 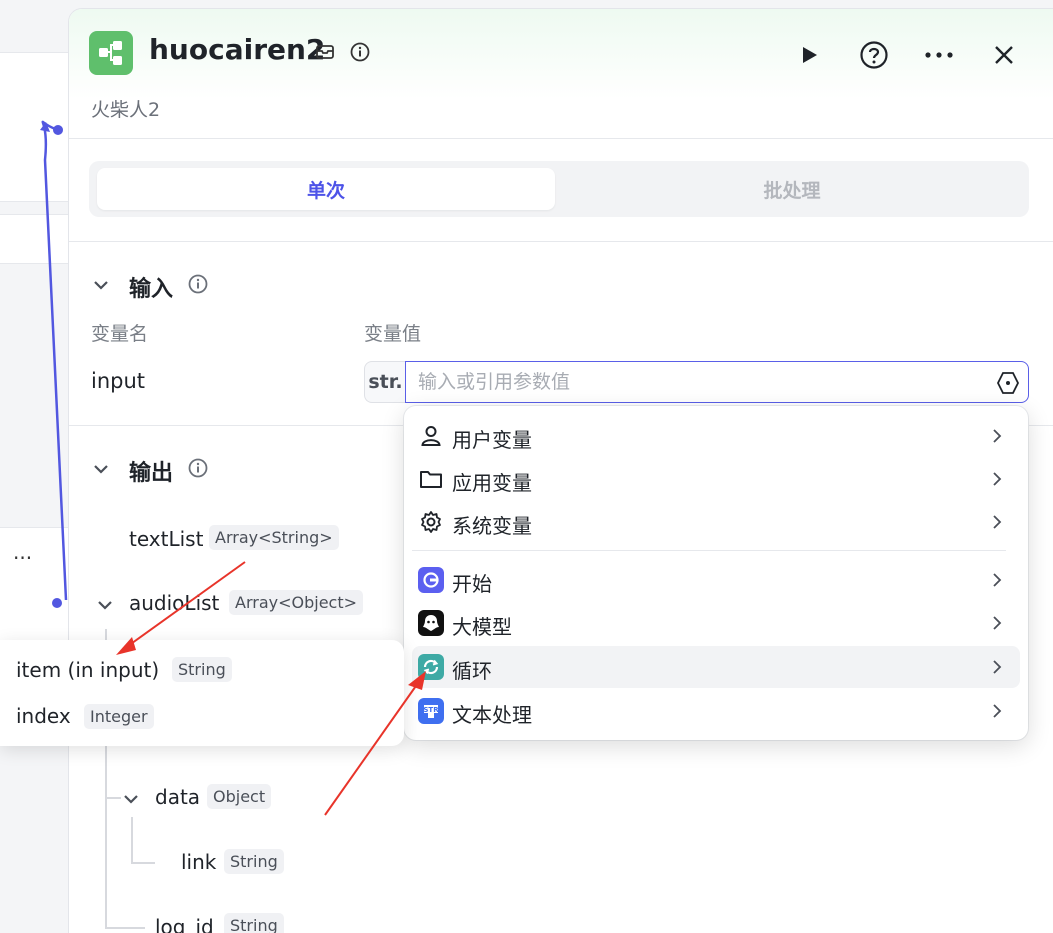 What do you see at coordinates (87, 670) in the screenshot?
I see `loop-variable-name: item (in input)` at bounding box center [87, 670].